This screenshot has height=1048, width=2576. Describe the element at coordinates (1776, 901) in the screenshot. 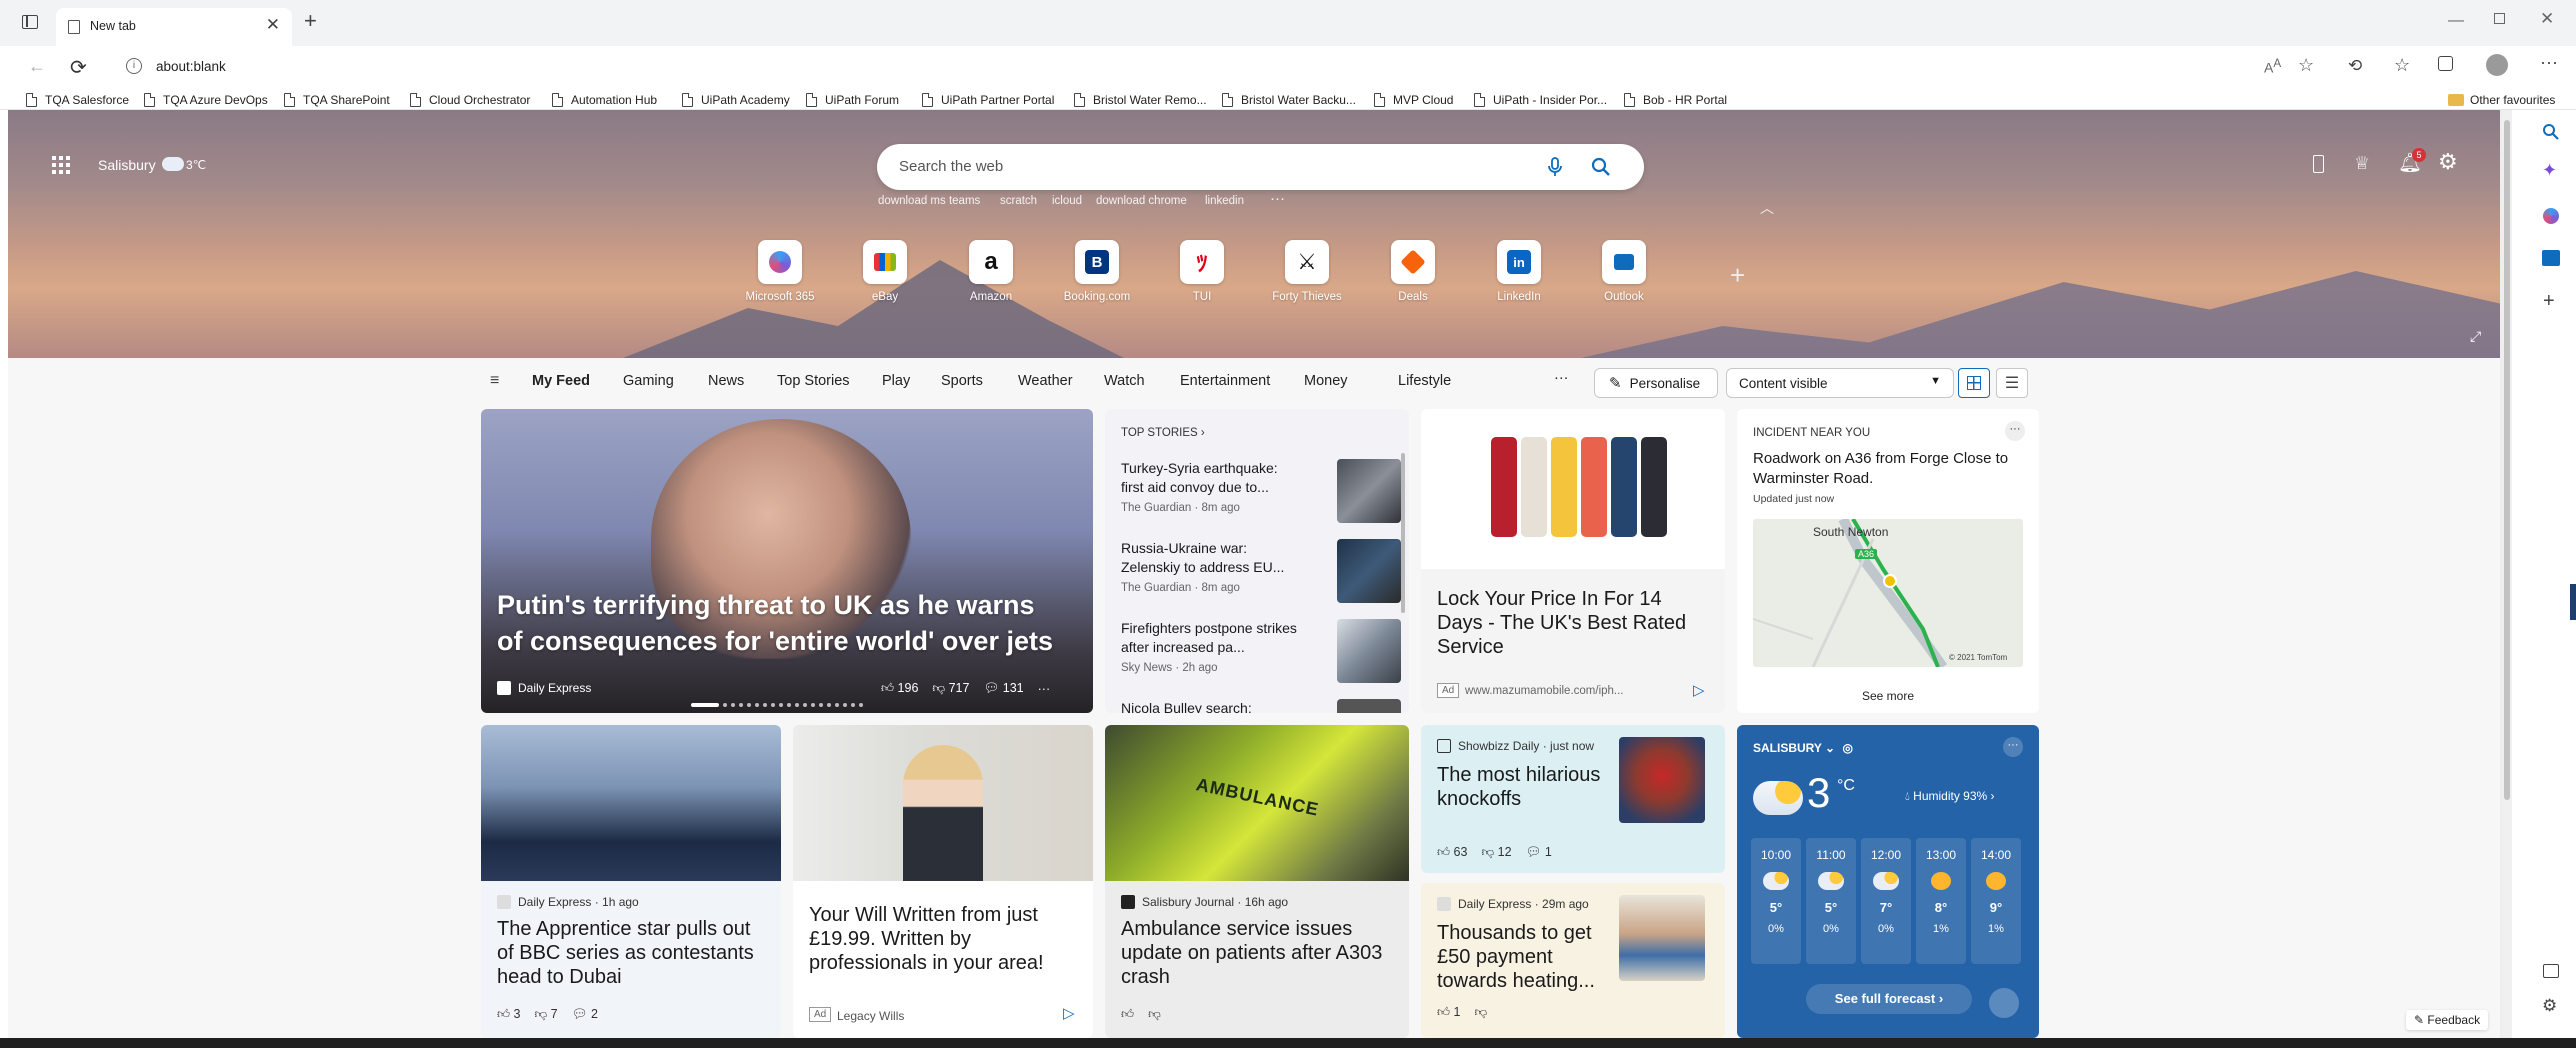

I see `hourly-forecast: 10:00 5° 0%` at that location.